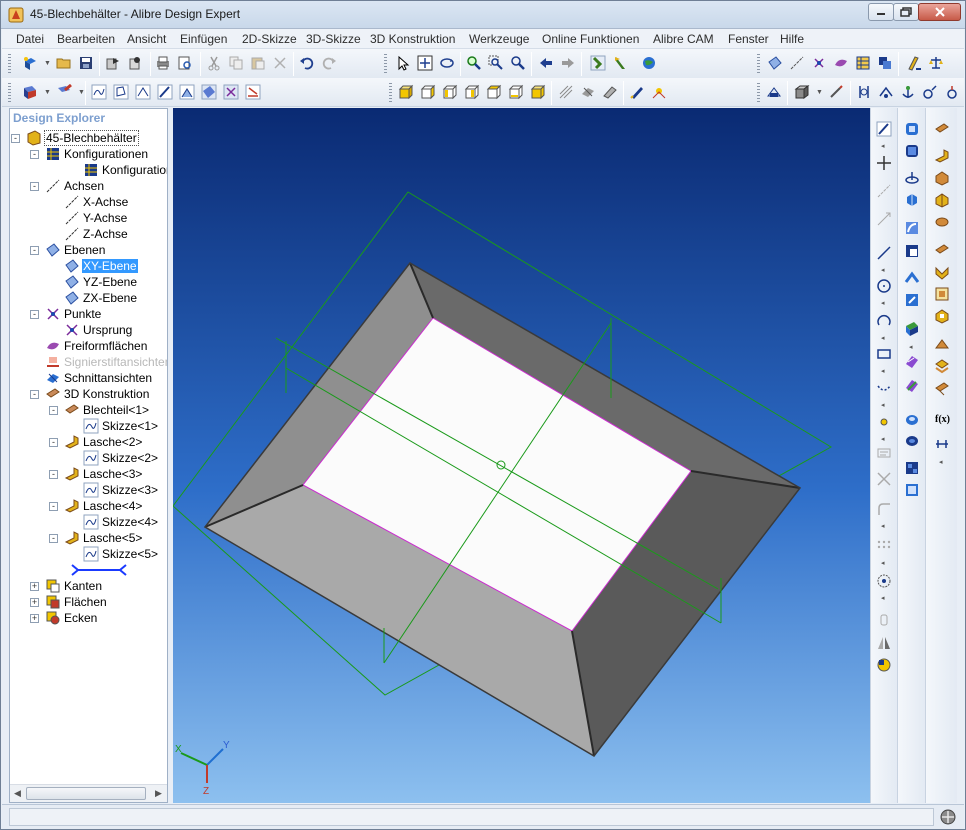  Describe the element at coordinates (425, 63) in the screenshot. I see `pan-button` at that location.